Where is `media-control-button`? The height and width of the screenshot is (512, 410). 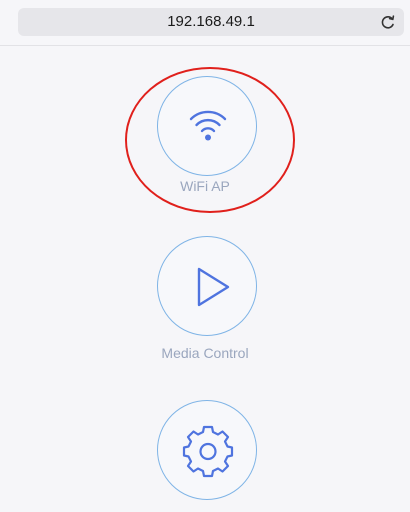
media-control-button is located at coordinates (207, 286).